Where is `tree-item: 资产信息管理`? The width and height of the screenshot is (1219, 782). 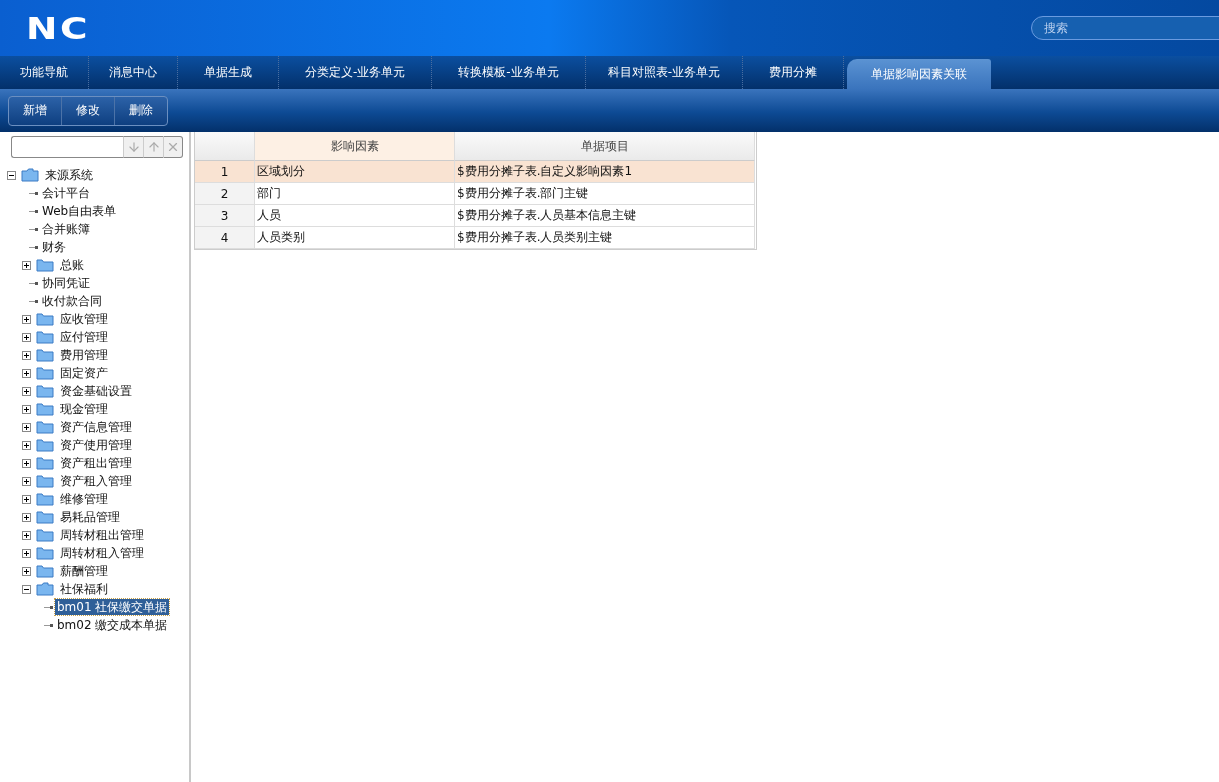
tree-item: 资产信息管理 is located at coordinates (96, 427).